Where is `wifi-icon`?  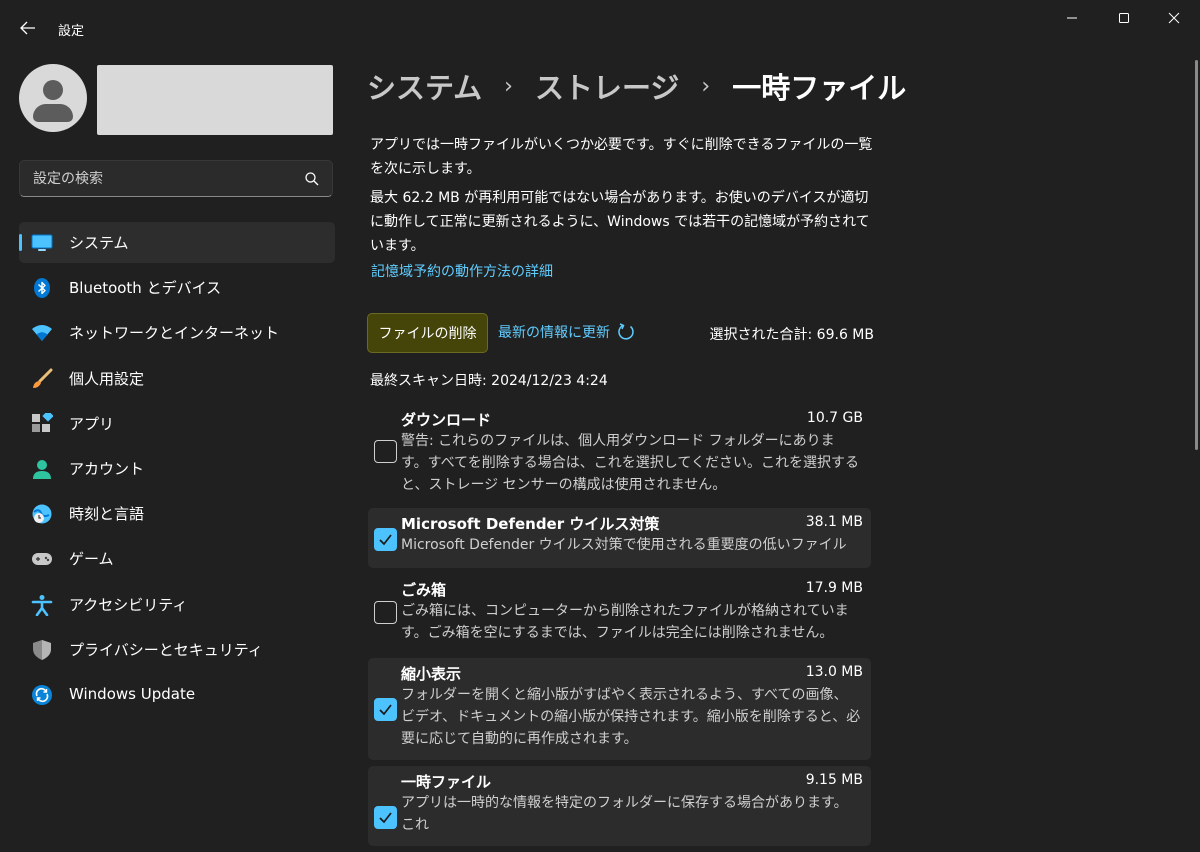
wifi-icon is located at coordinates (42, 333).